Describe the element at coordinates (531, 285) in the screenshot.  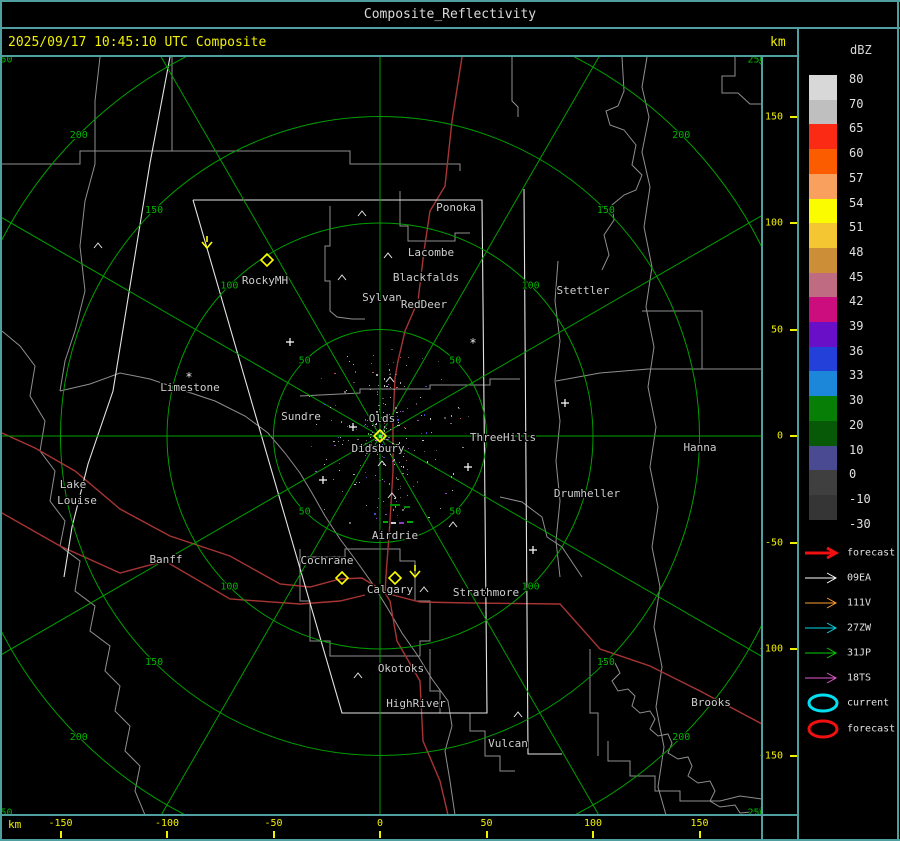
I see `range-ring-label: 100` at that location.